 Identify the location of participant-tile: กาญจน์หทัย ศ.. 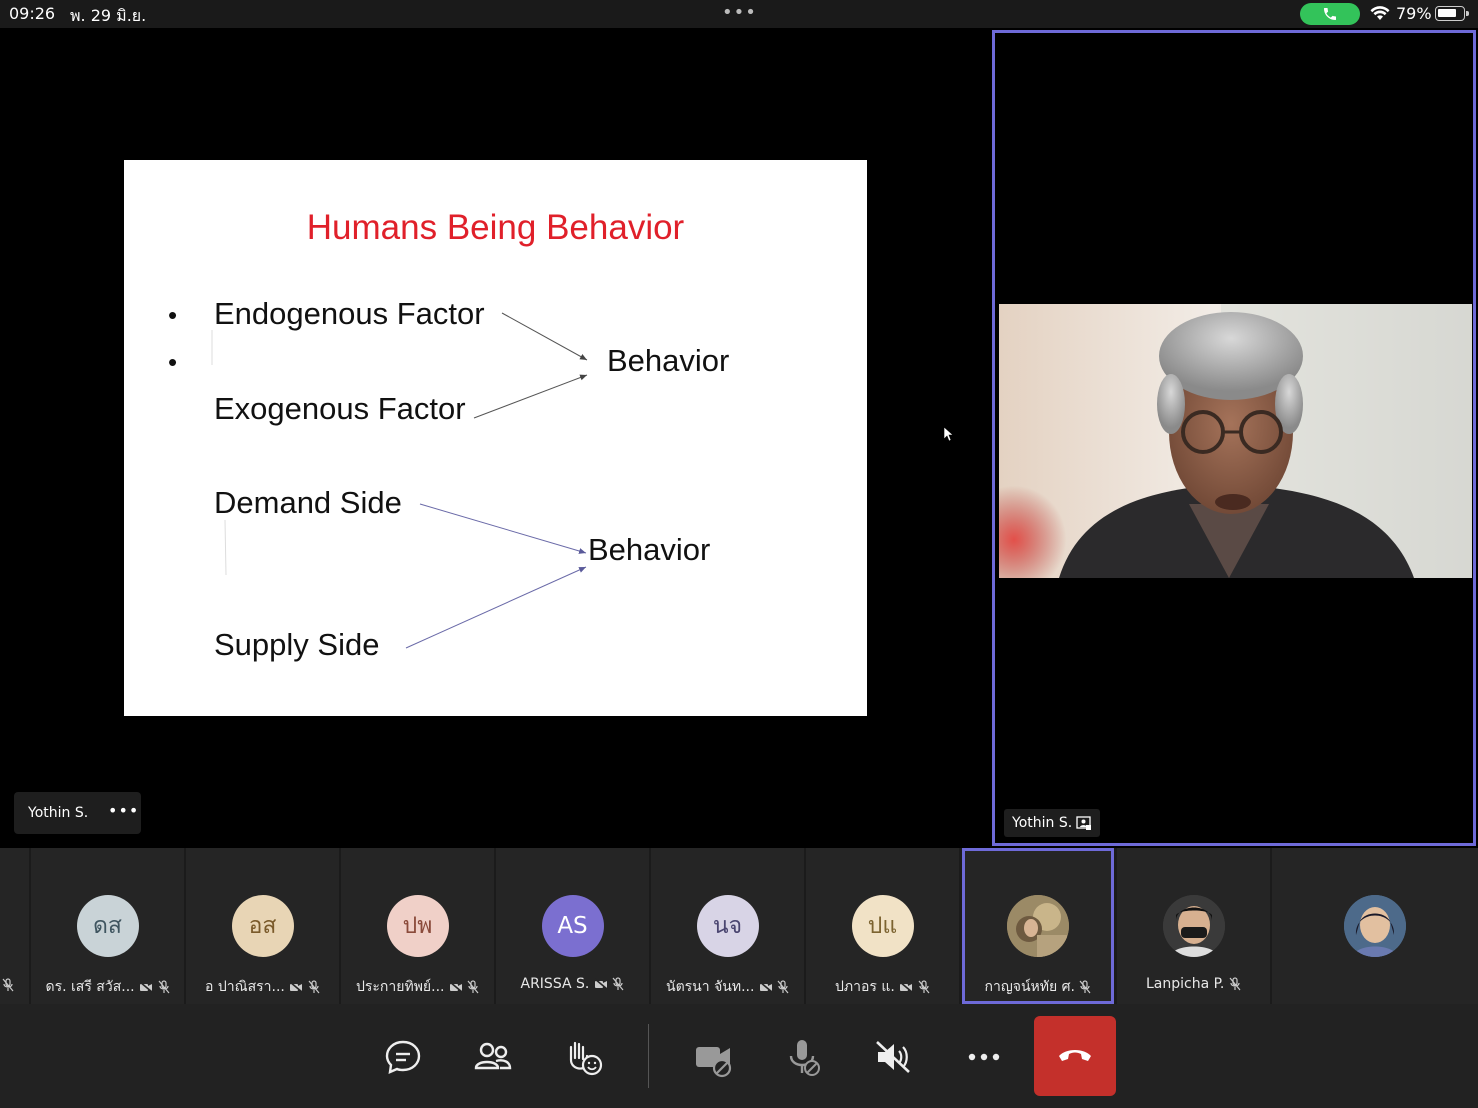
(1038, 926).